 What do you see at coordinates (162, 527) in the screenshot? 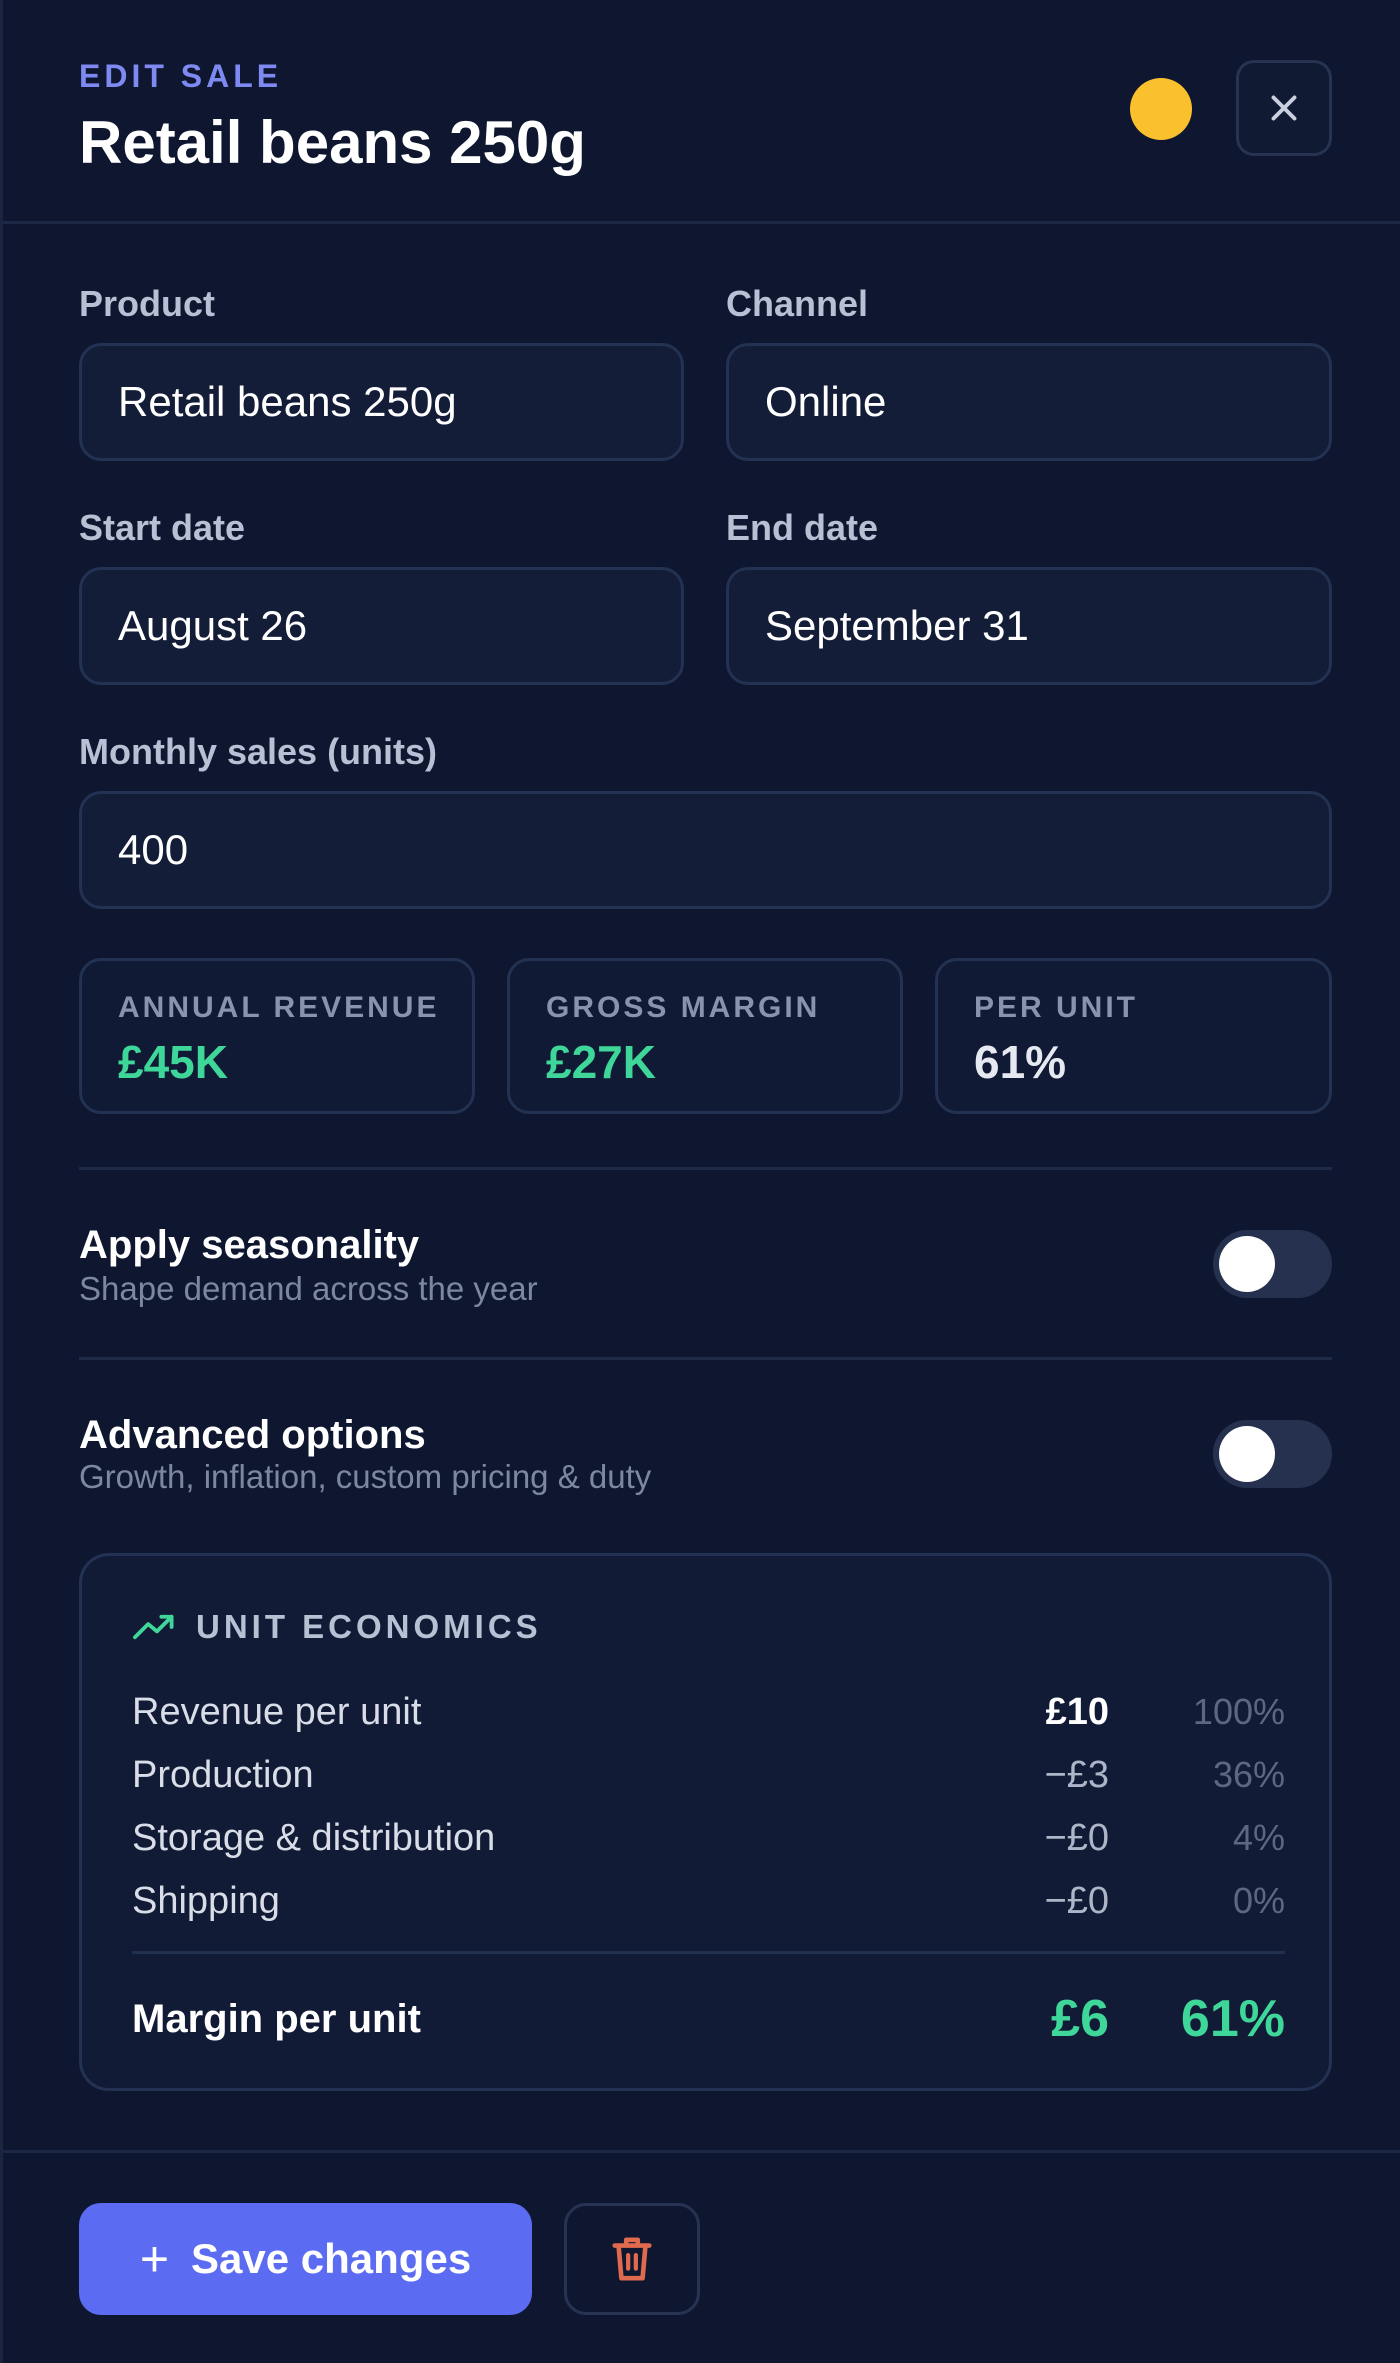
I see `start-date-label: Start date` at bounding box center [162, 527].